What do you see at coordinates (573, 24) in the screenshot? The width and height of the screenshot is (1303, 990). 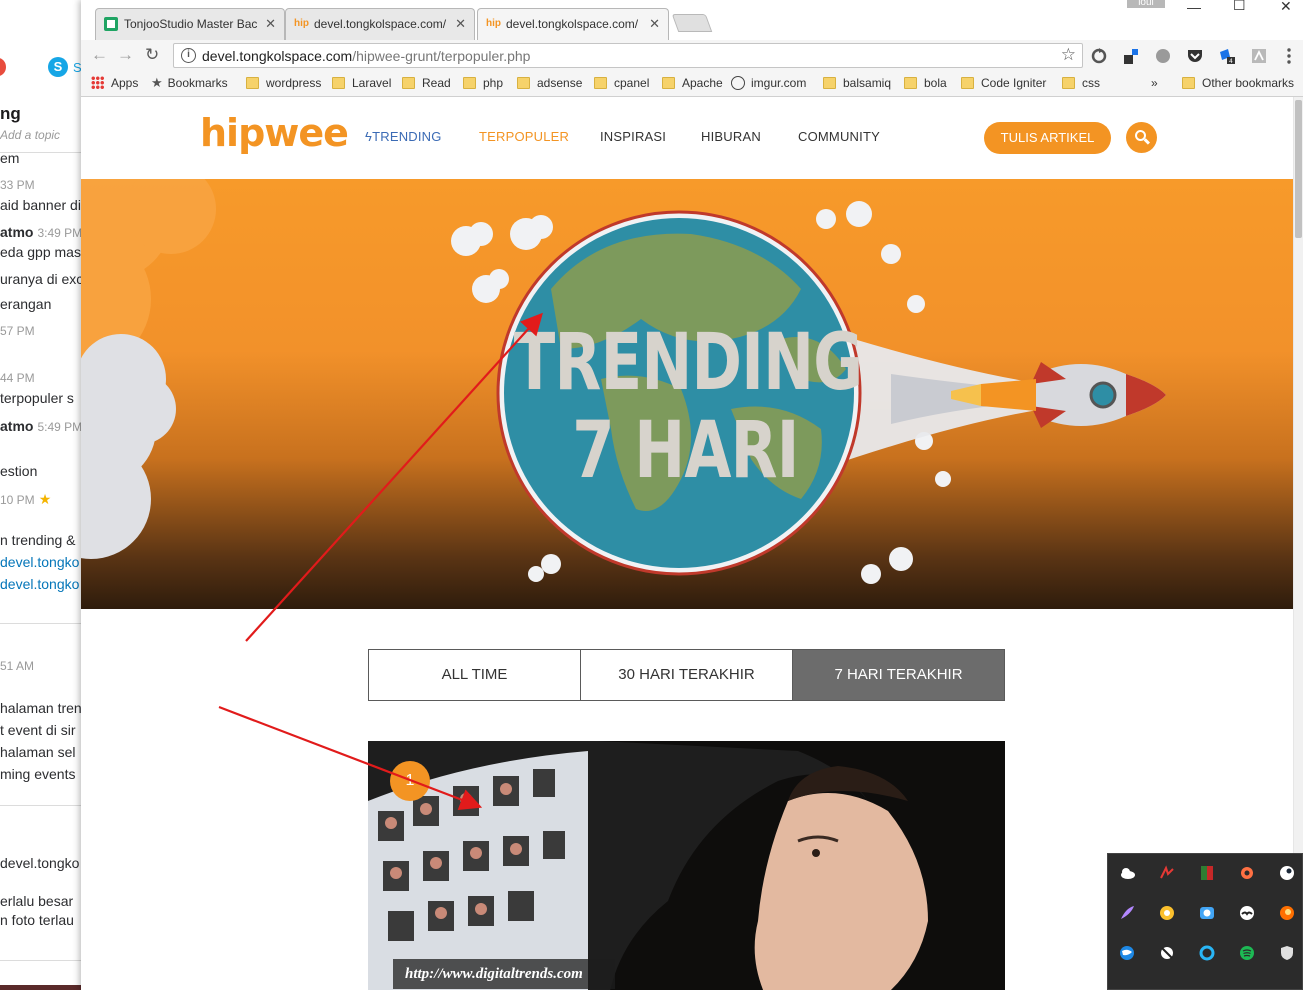 I see `browser-tab-active: hip devel.tongkolspace.com/ ✕` at bounding box center [573, 24].